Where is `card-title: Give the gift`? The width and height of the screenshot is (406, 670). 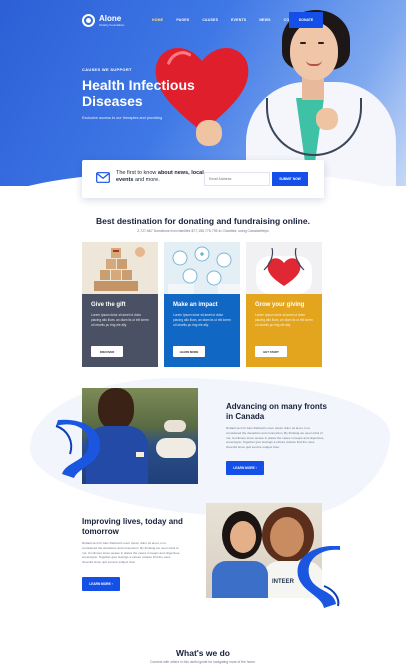 card-title: Give the gift is located at coordinates (108, 305).